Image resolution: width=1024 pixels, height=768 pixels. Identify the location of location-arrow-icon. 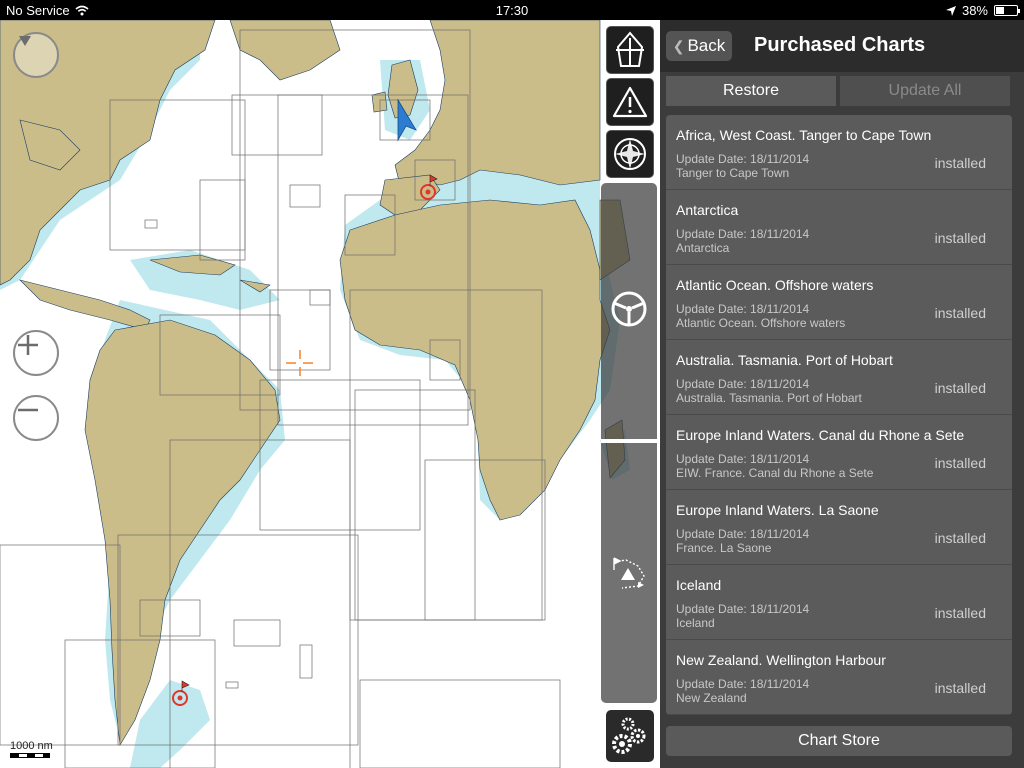
(950, 10).